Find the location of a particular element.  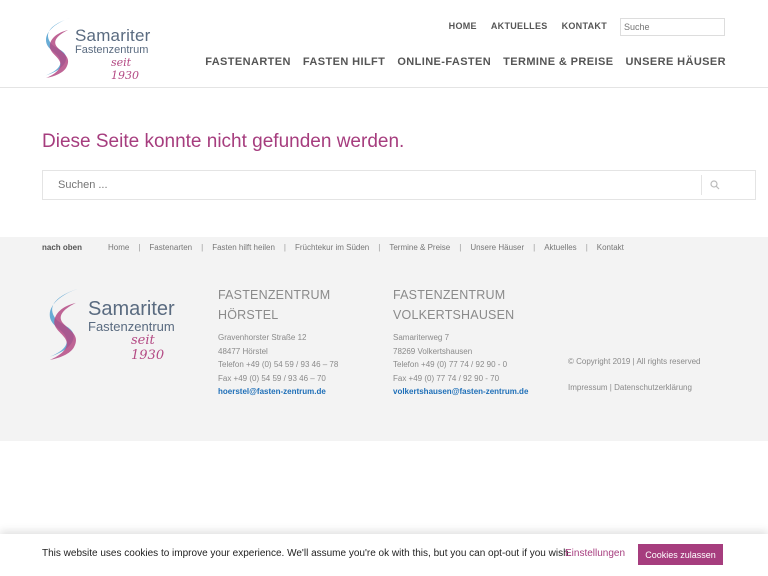

topnav-home: HOME is located at coordinates (463, 26).